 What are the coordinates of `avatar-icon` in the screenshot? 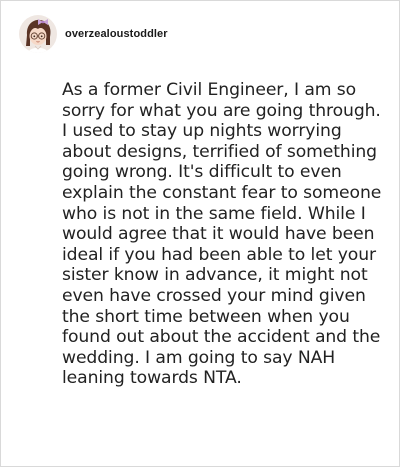 It's located at (38, 34).